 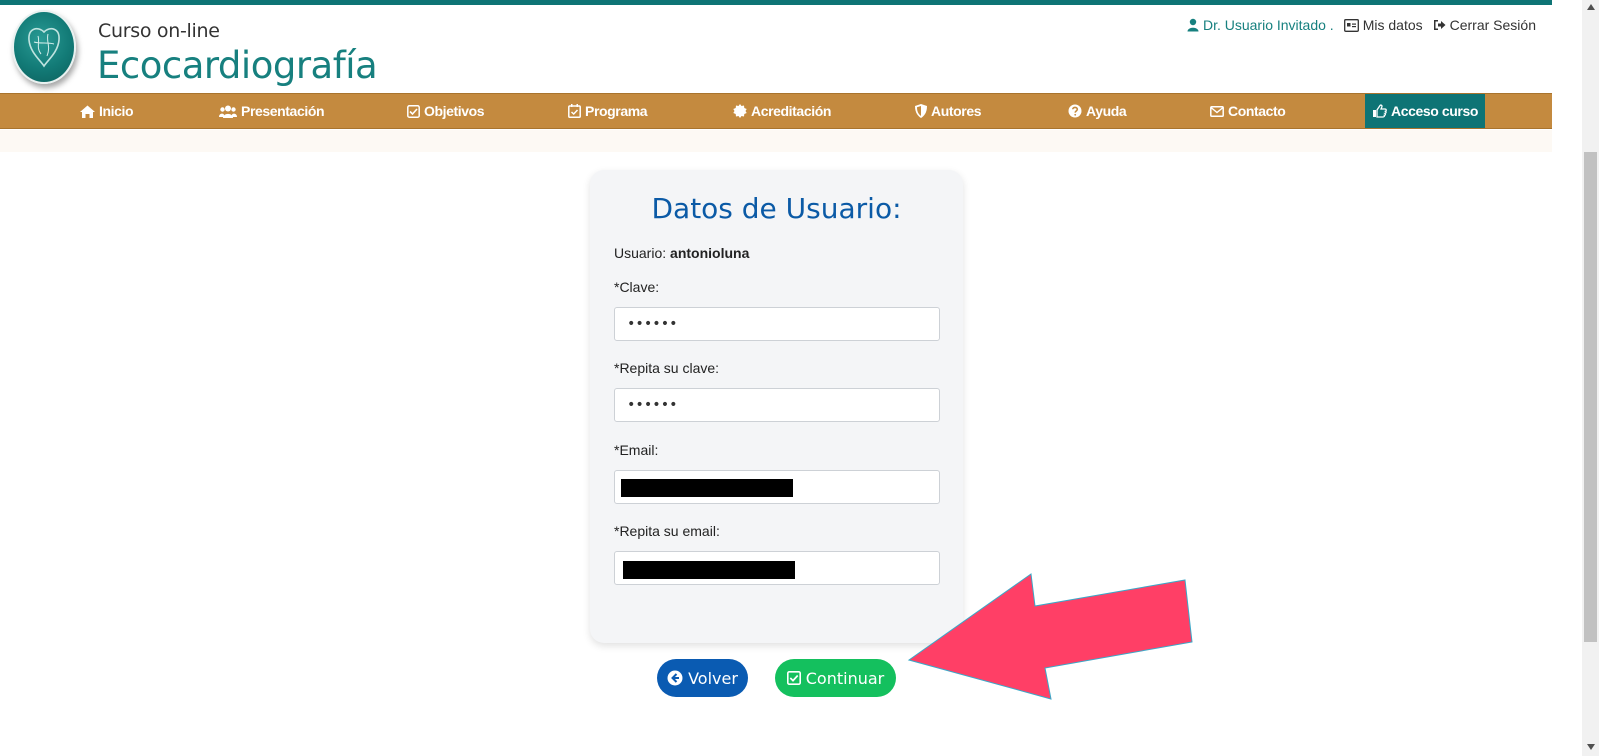 I want to click on nav-item-contacto: Contacto, so click(x=1248, y=111).